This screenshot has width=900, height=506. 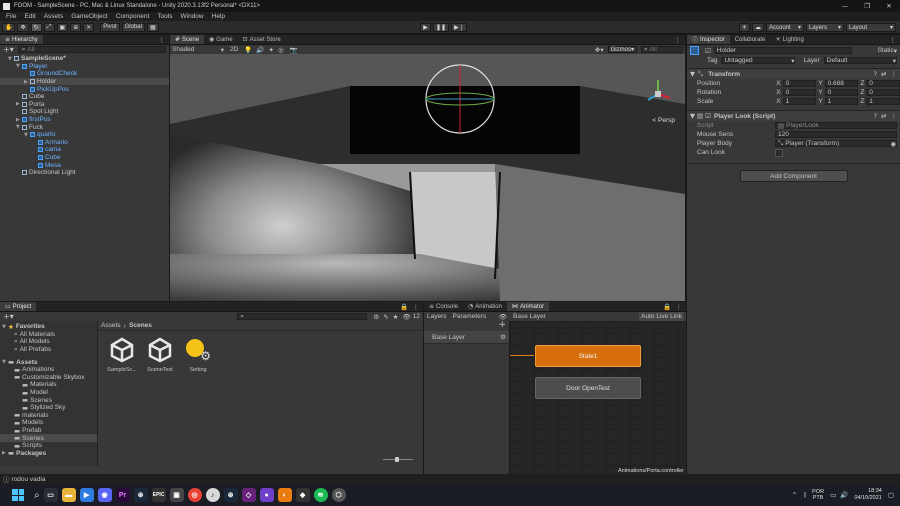 What do you see at coordinates (883, 101) in the screenshot?
I see `transform-z-field: 1` at bounding box center [883, 101].